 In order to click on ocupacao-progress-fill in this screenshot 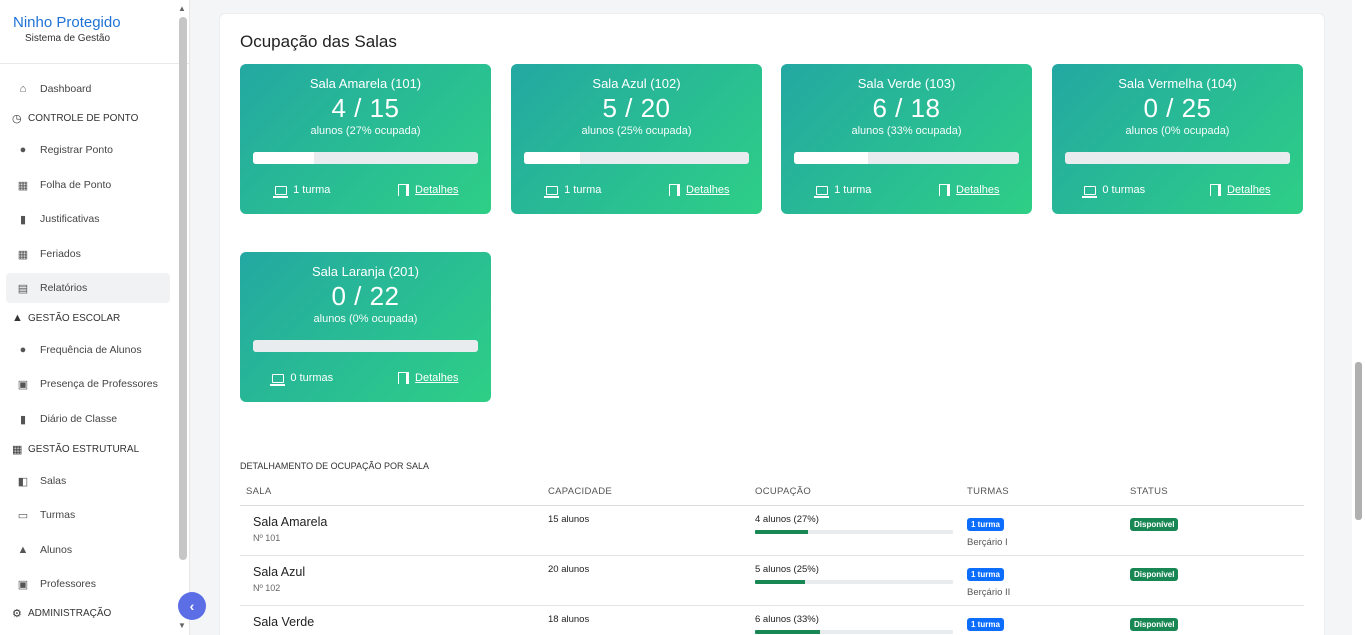, I will do `click(782, 532)`.